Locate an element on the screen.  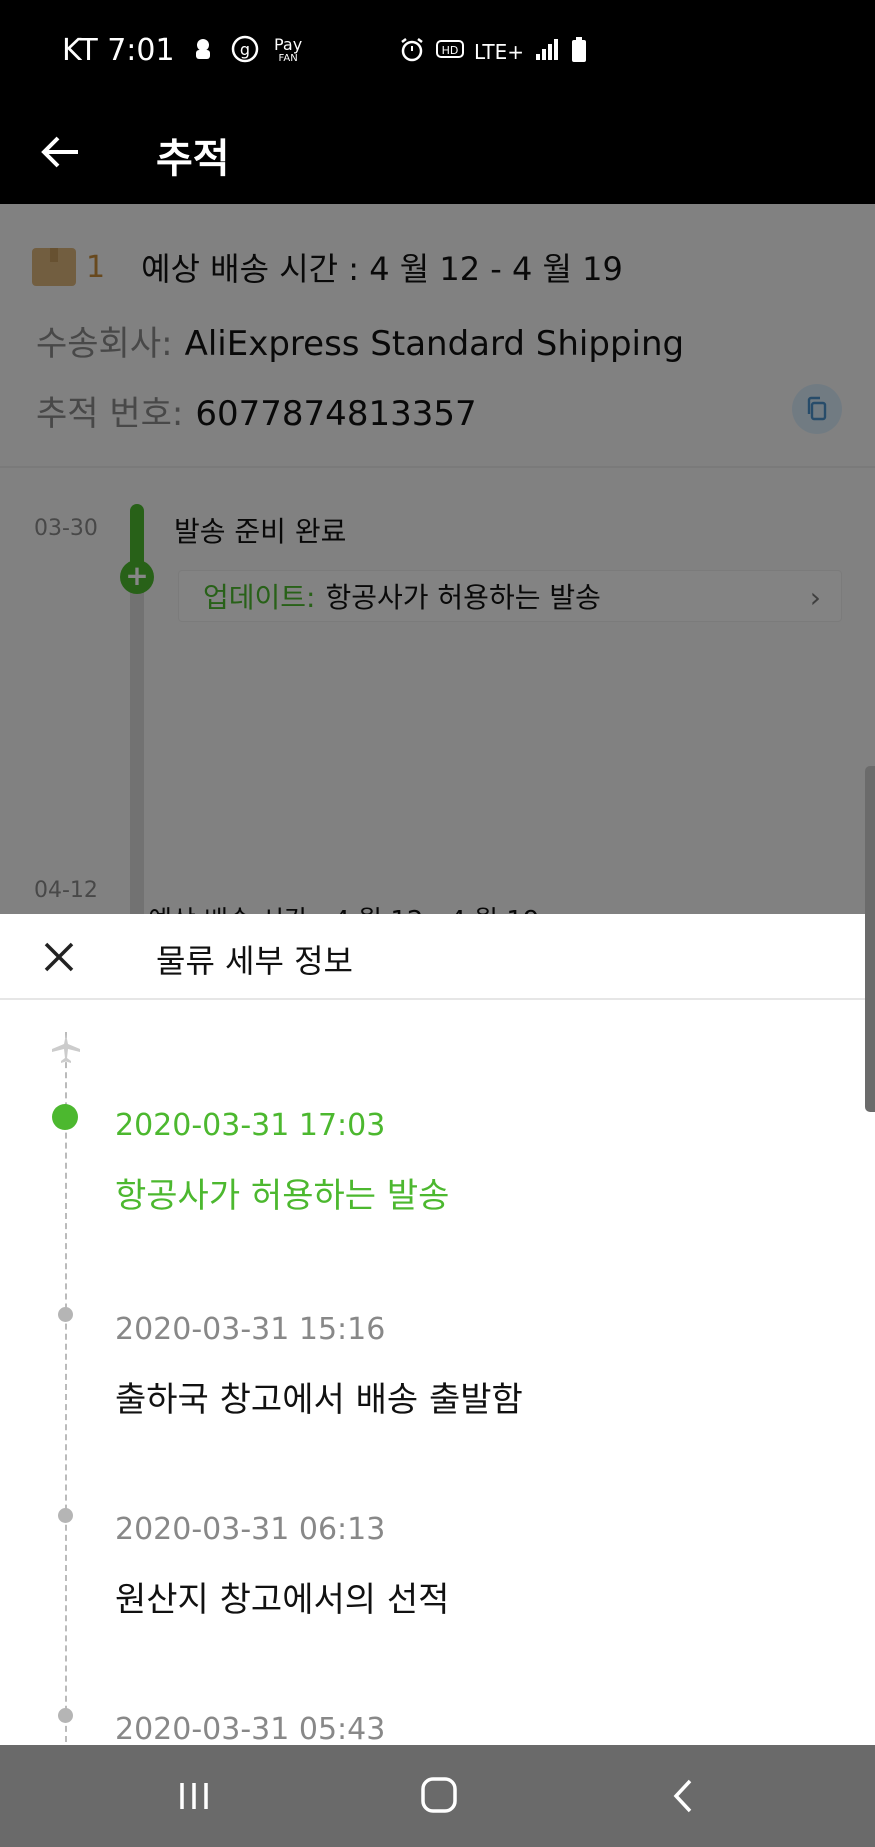
g-icon: g is located at coordinates (245, 52).